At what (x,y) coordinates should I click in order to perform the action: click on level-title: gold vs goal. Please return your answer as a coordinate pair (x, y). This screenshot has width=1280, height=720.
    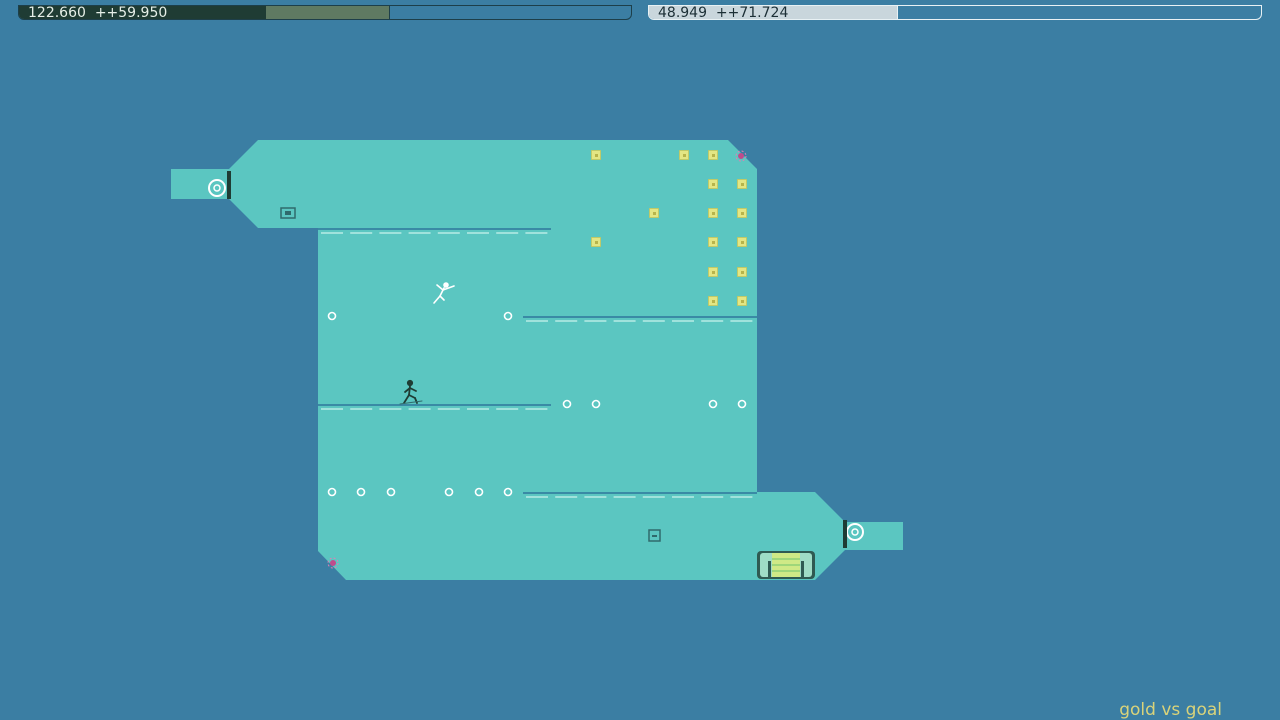
    Looking at the image, I should click on (1170, 710).